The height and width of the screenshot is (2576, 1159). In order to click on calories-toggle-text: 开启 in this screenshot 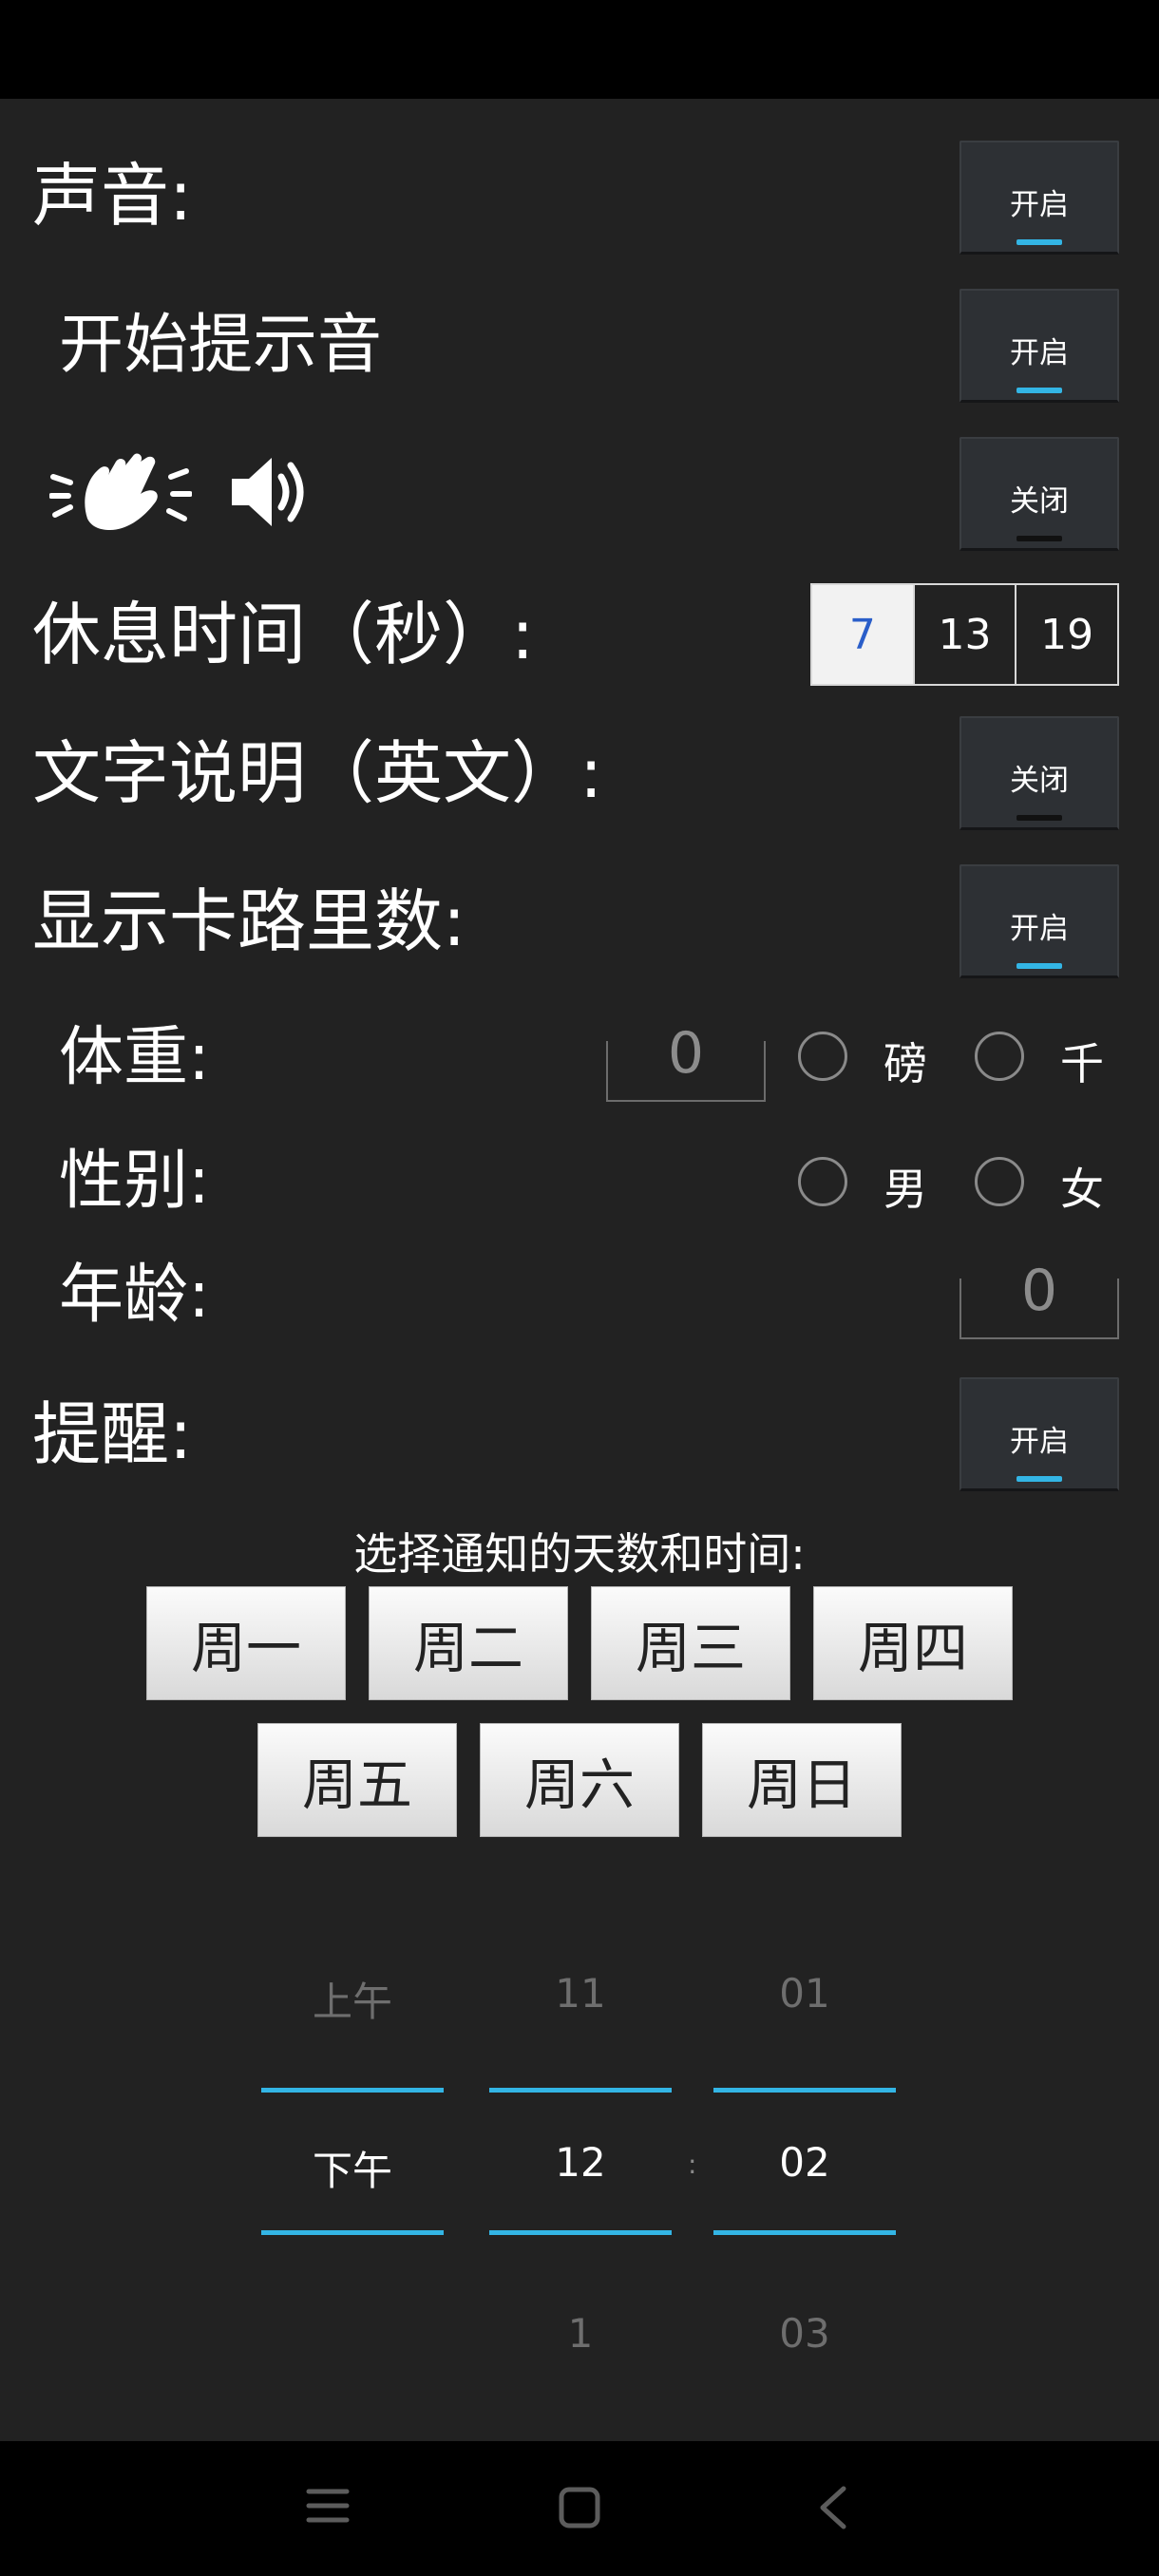, I will do `click(1039, 929)`.